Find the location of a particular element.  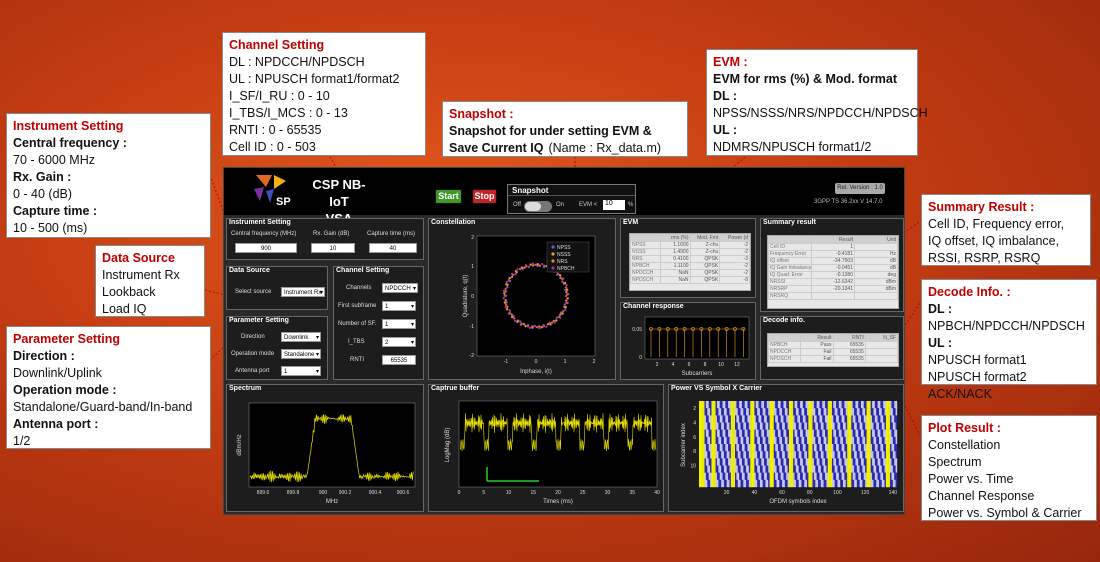

rx-gain-input: 10 is located at coordinates (333, 248).